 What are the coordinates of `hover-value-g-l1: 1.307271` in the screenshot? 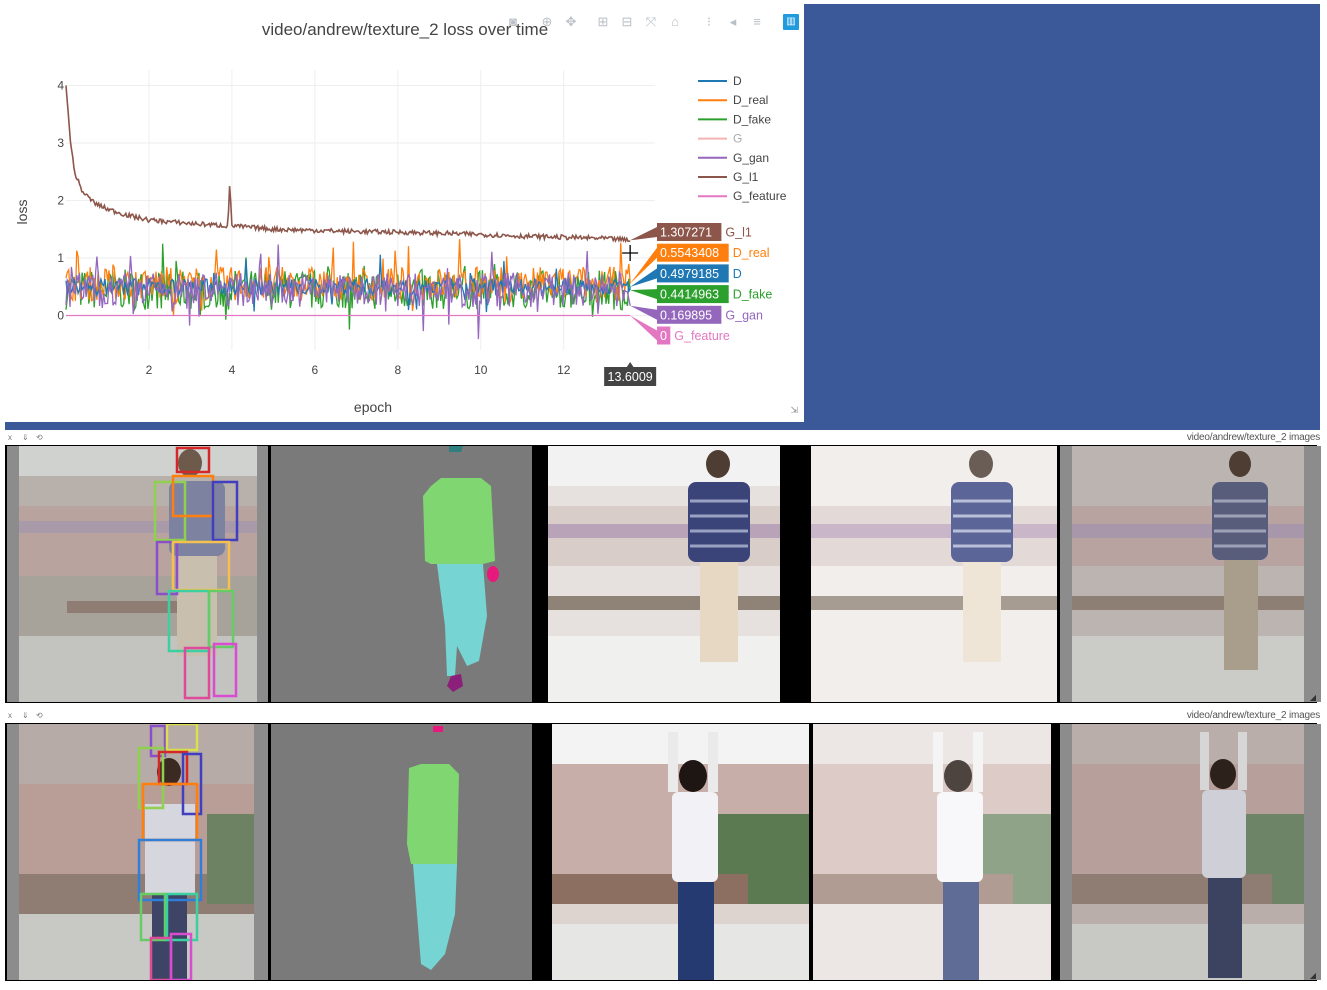 It's located at (686, 233).